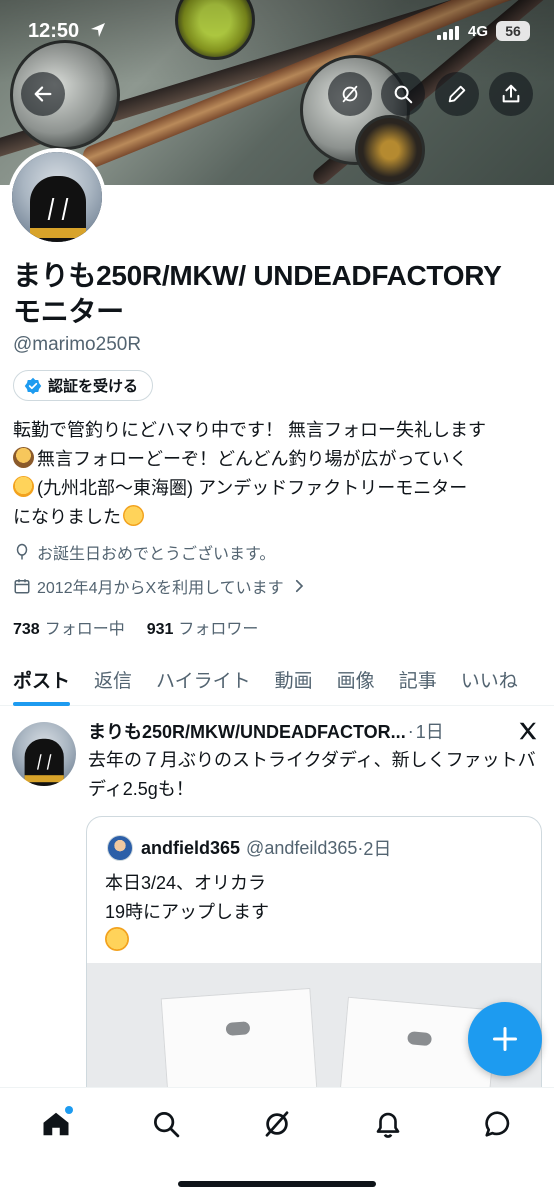  I want to click on post-timestamp: 1日, so click(430, 731).